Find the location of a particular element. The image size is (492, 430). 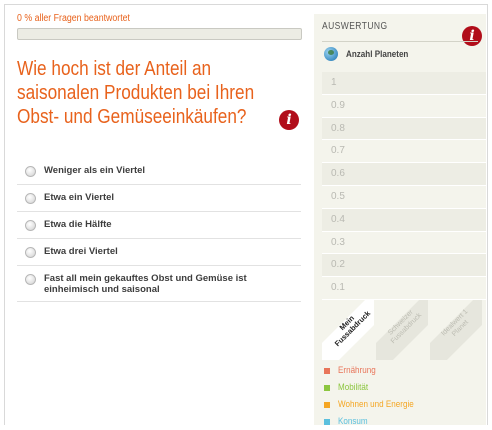

evaluation-title: AUSWERTUNG is located at coordinates (355, 26).